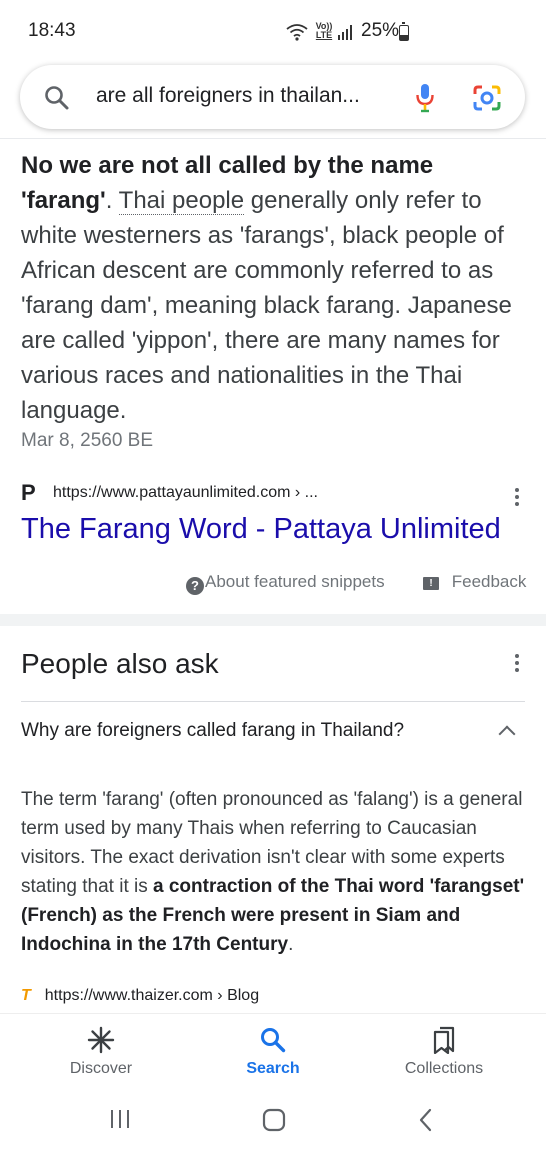  What do you see at coordinates (517, 664) in the screenshot?
I see `paa-more-options-icon` at bounding box center [517, 664].